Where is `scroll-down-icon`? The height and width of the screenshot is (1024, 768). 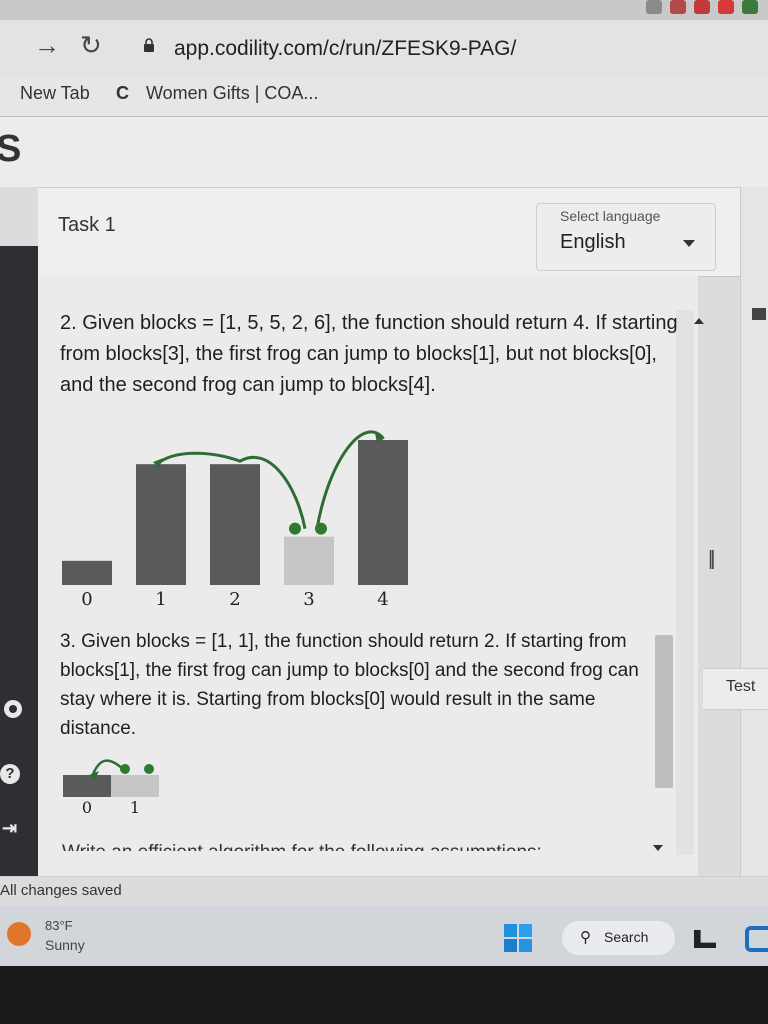 scroll-down-icon is located at coordinates (658, 848).